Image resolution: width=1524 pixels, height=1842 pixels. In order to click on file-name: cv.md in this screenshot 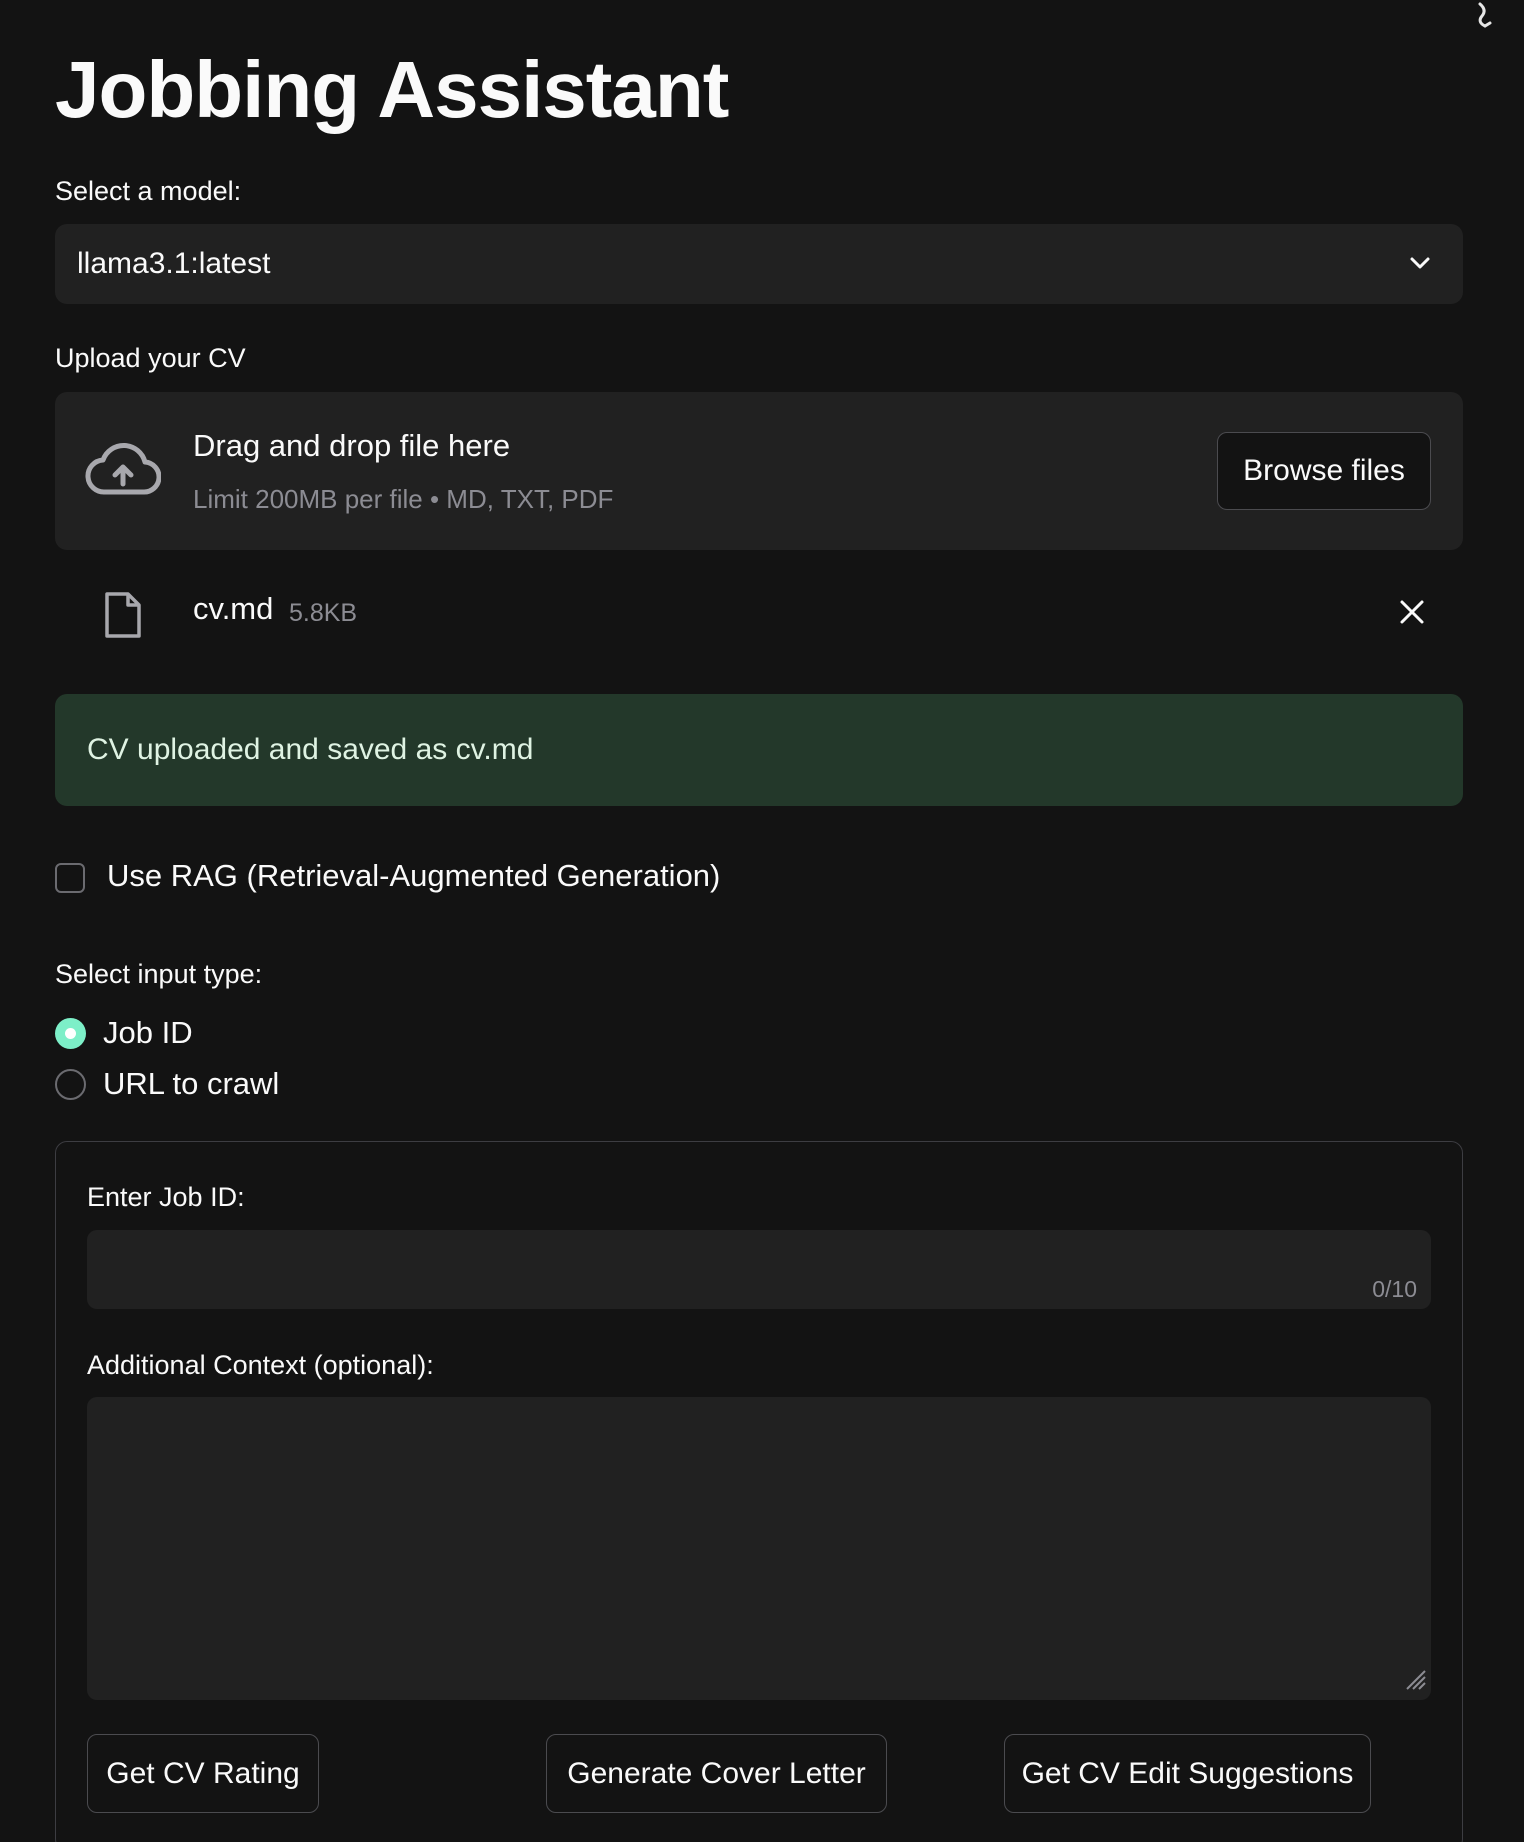, I will do `click(233, 608)`.